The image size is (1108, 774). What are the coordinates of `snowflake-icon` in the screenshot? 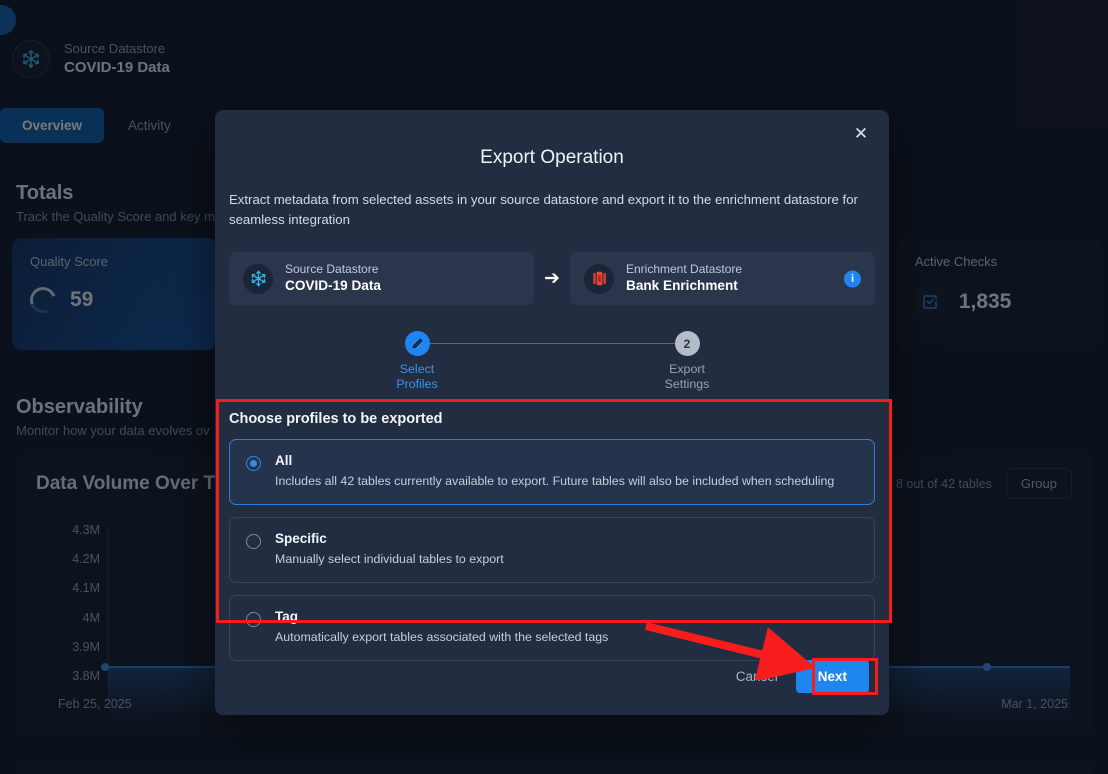 It's located at (258, 278).